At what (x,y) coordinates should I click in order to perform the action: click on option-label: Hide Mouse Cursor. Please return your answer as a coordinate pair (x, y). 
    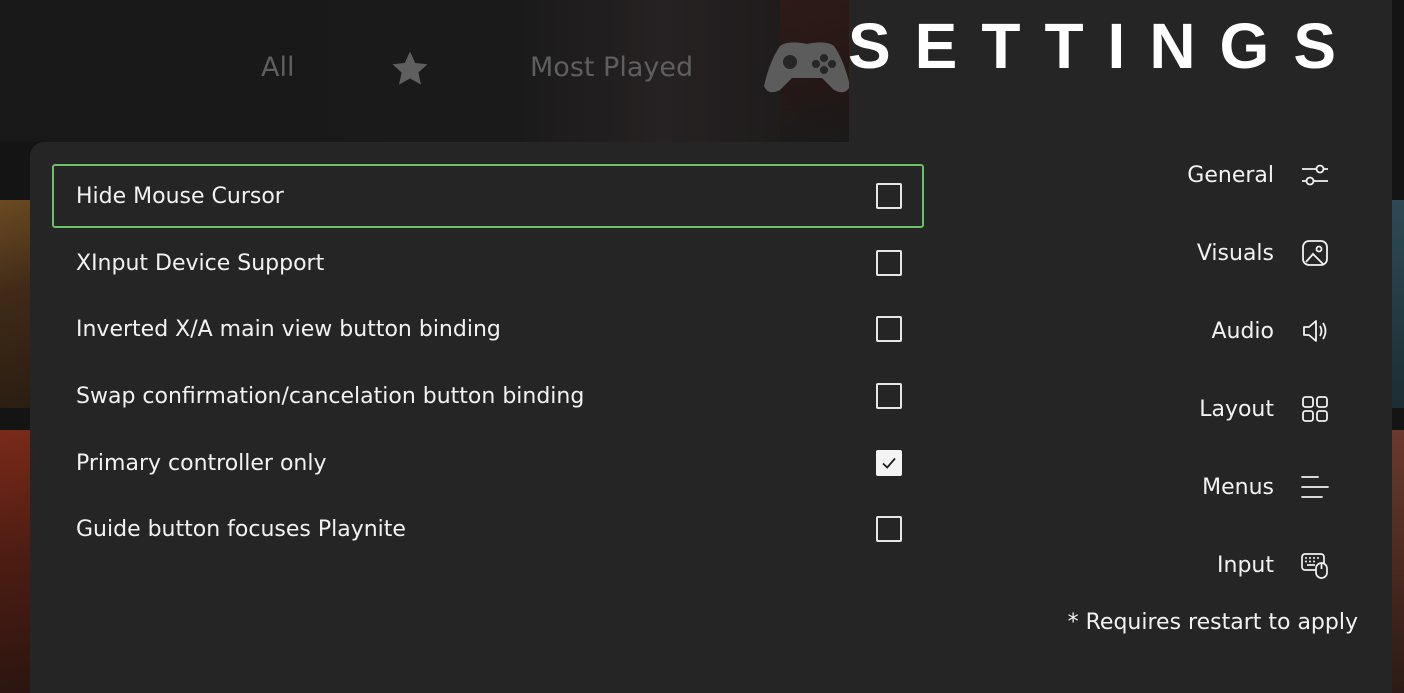
    Looking at the image, I should click on (180, 196).